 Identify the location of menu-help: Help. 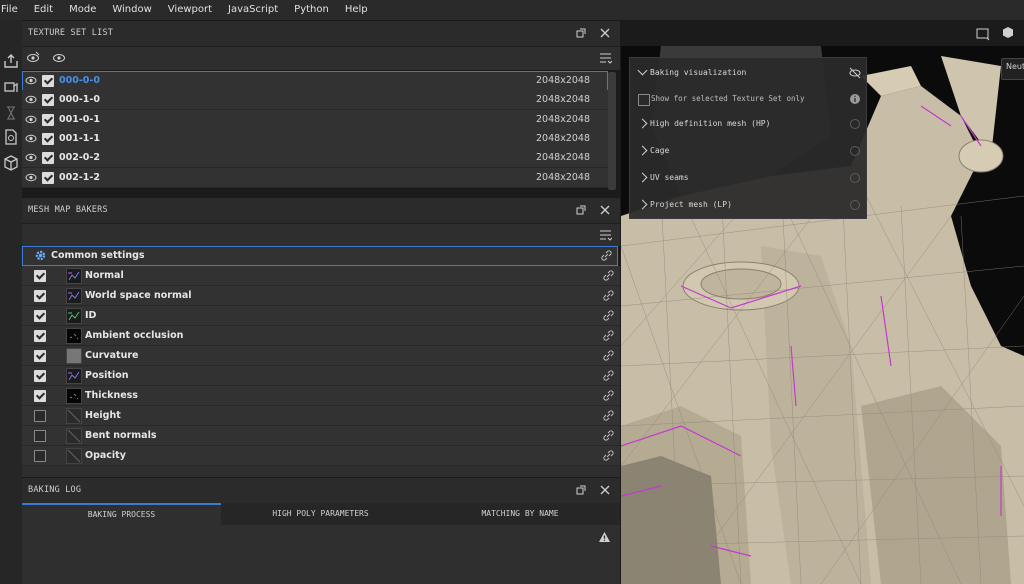
(356, 10).